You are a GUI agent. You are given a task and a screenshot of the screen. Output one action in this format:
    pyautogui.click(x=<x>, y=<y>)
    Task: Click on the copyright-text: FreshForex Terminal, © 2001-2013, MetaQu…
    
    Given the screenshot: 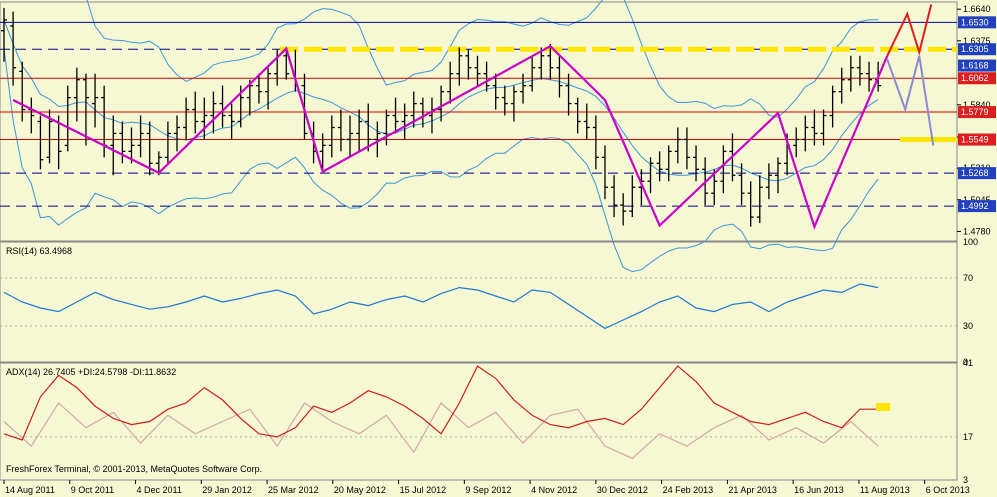 What is the action you would take?
    pyautogui.click(x=134, y=469)
    